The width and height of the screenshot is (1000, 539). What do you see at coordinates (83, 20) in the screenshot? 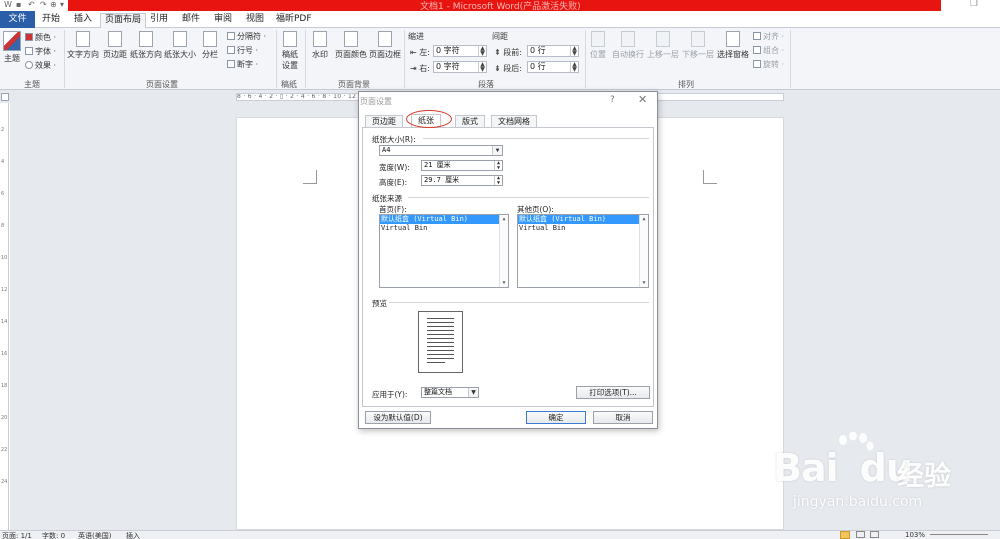
I see `tab-insert: 插入` at bounding box center [83, 20].